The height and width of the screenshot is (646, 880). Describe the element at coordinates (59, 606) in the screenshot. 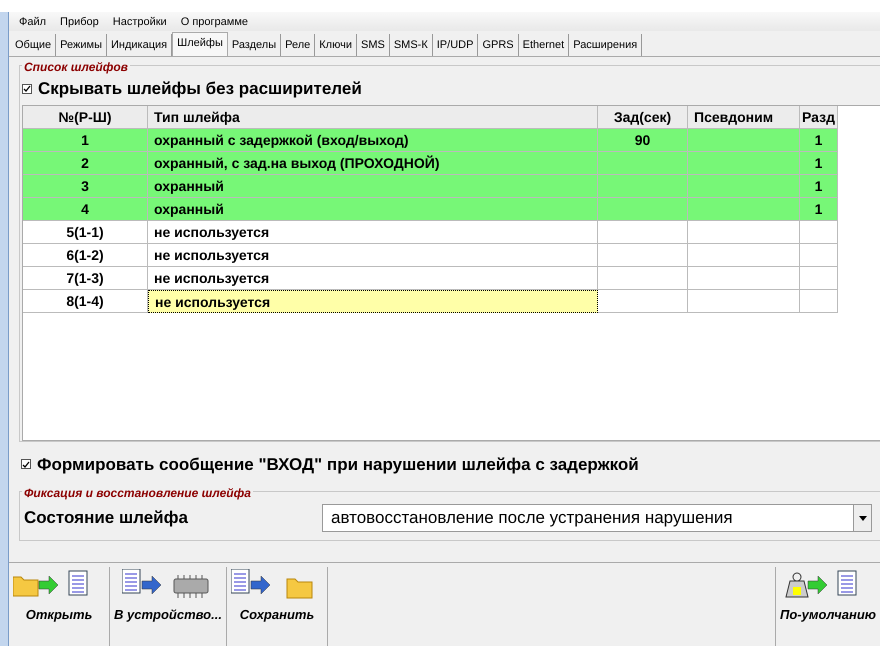

I see `toolbar-button: Открыть` at that location.